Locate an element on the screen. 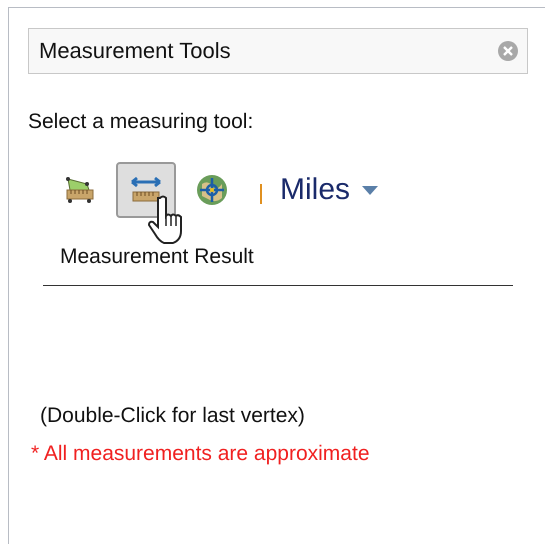 This screenshot has height=544, width=545. note-text: * All measurements are approximate is located at coordinates (200, 454).